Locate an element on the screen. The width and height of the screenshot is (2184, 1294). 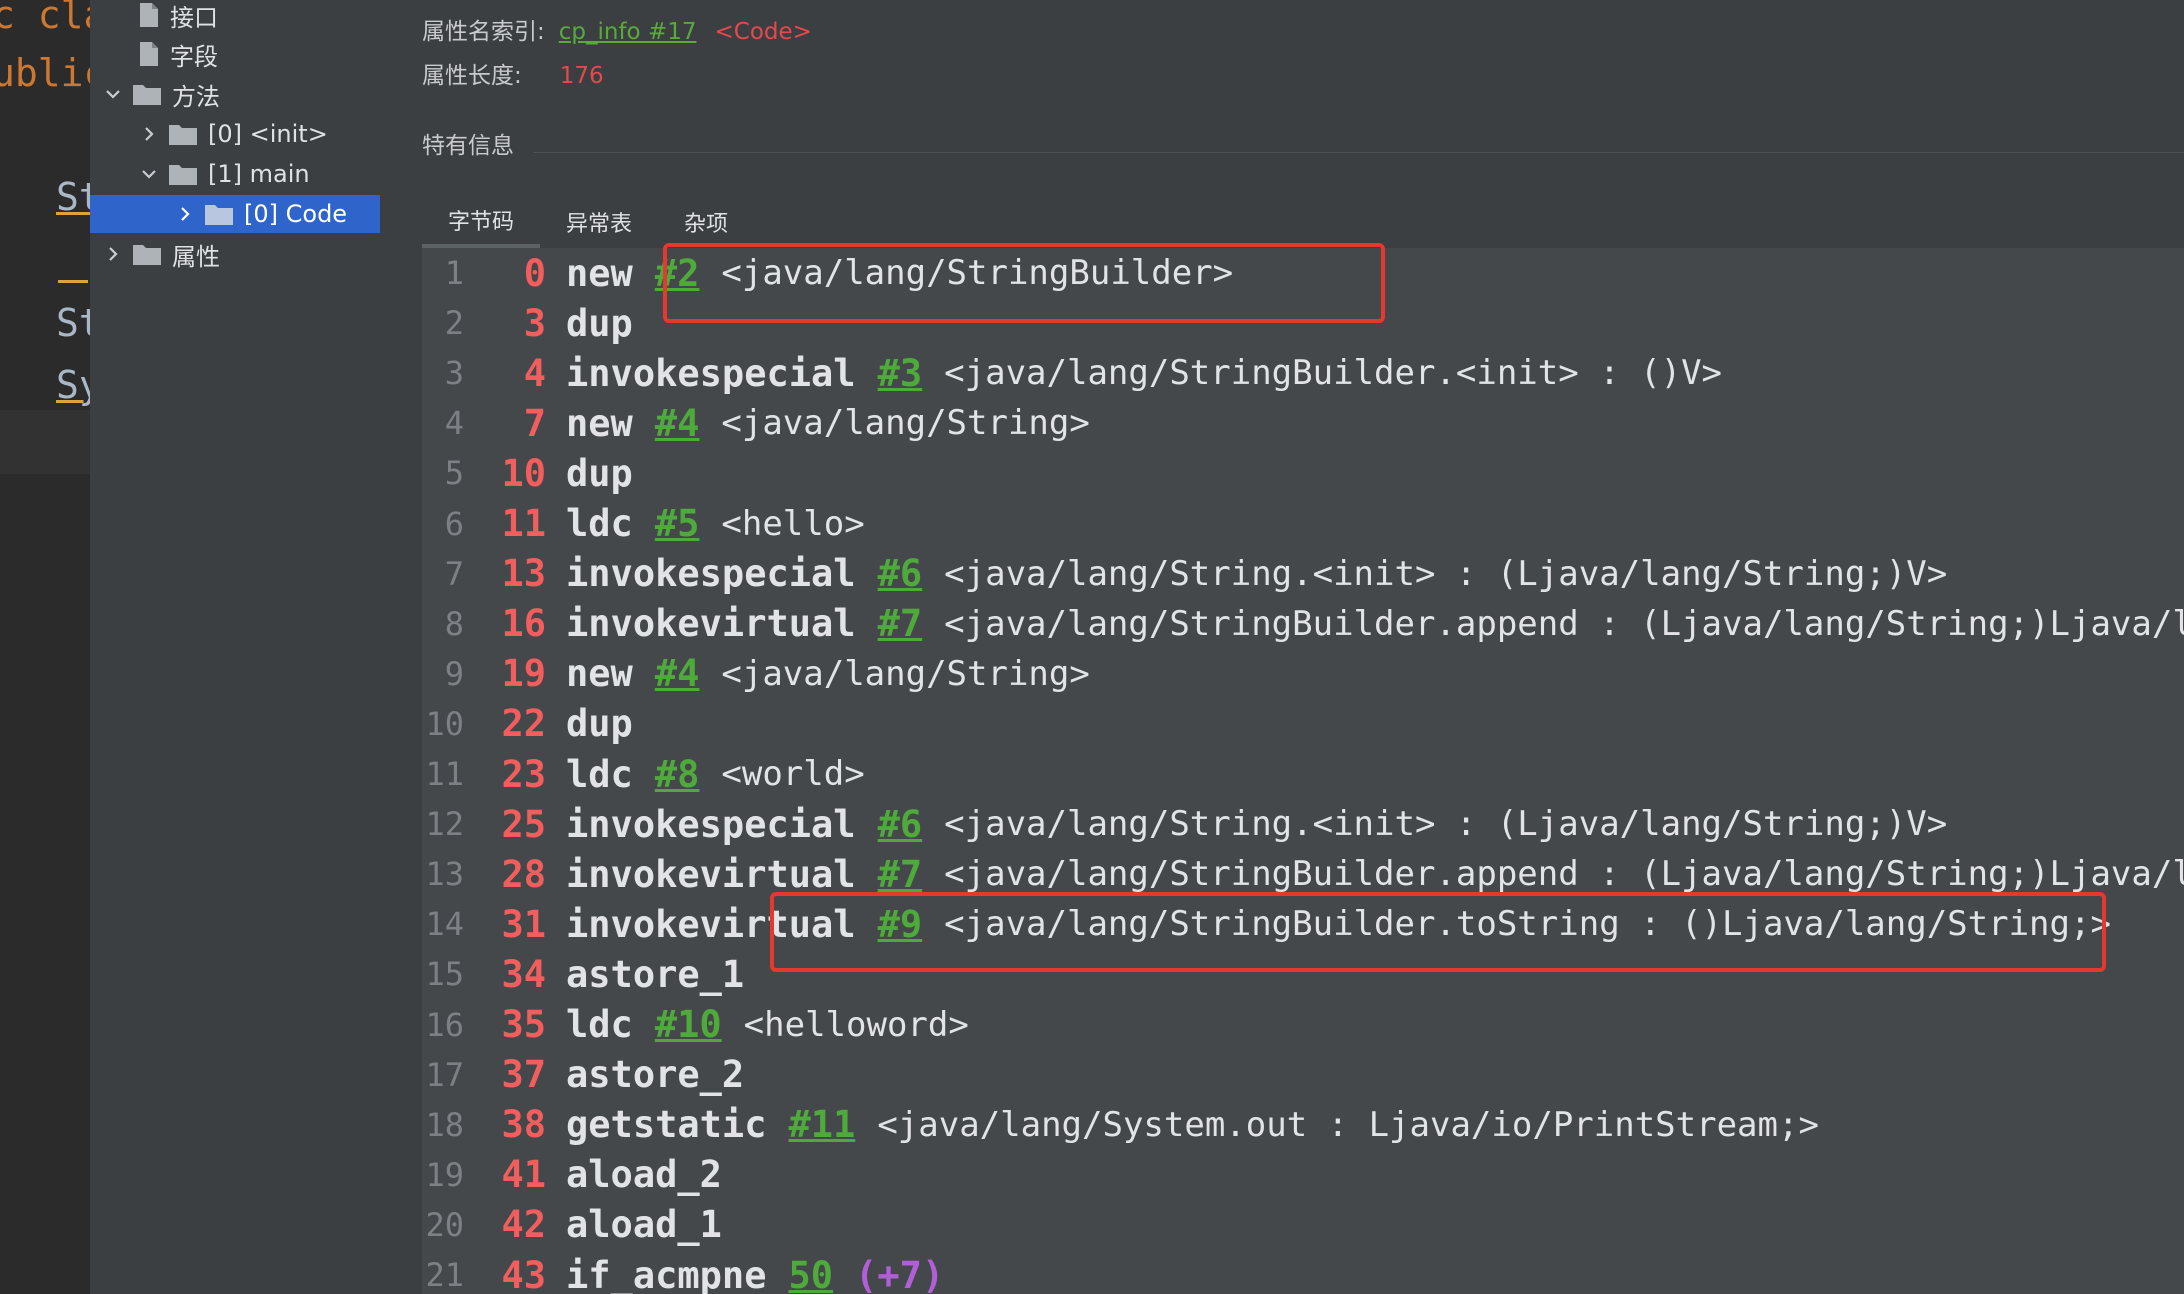
constant-pool-ref: #8 is located at coordinates (677, 774).